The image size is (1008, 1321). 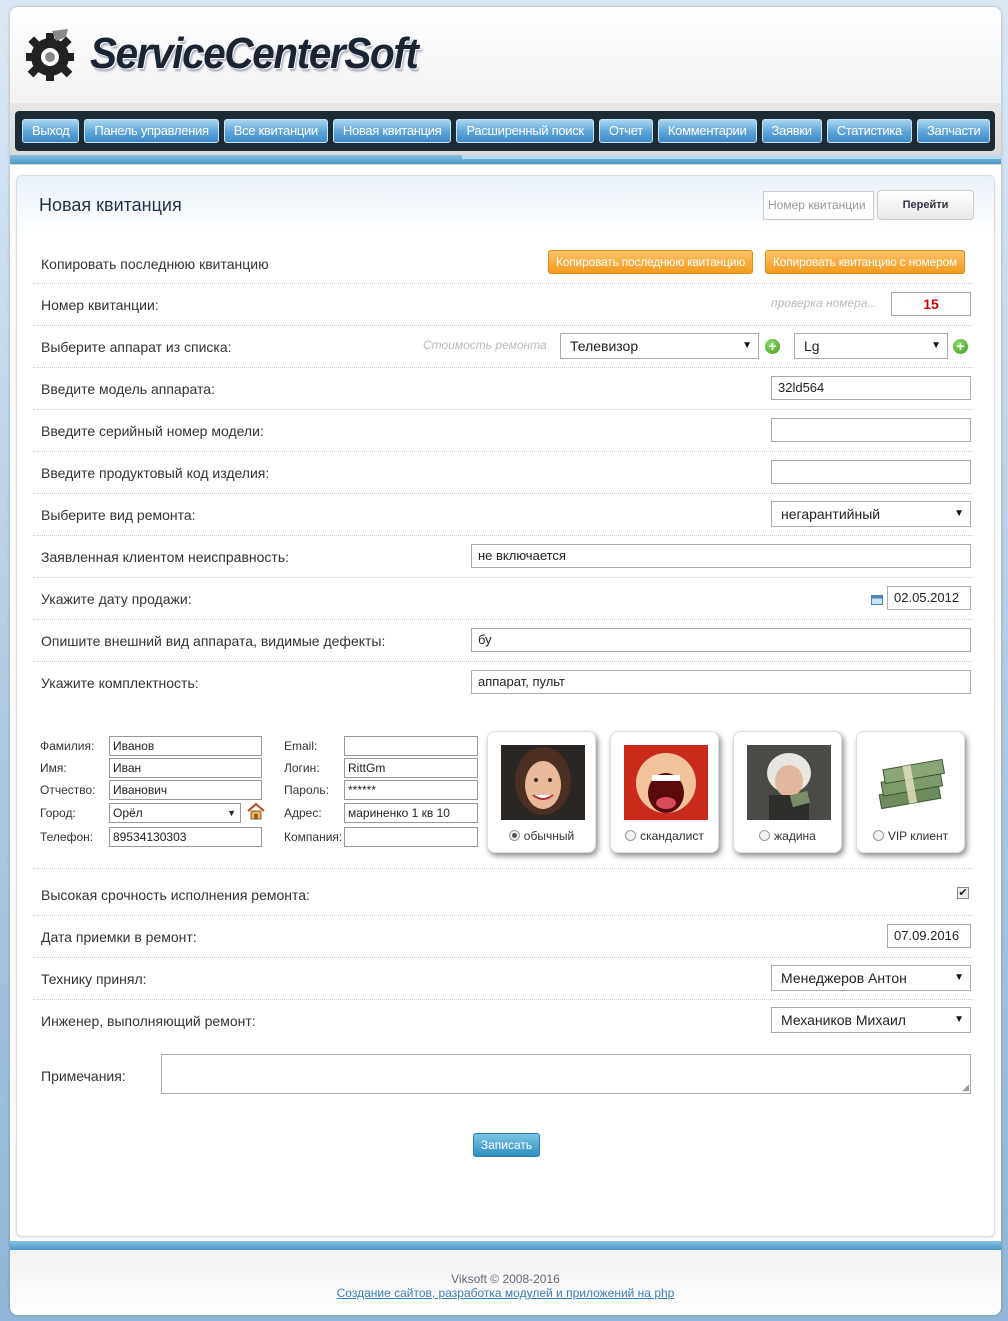 I want to click on client-type-card-scandalist: скандалист, so click(x=664, y=792).